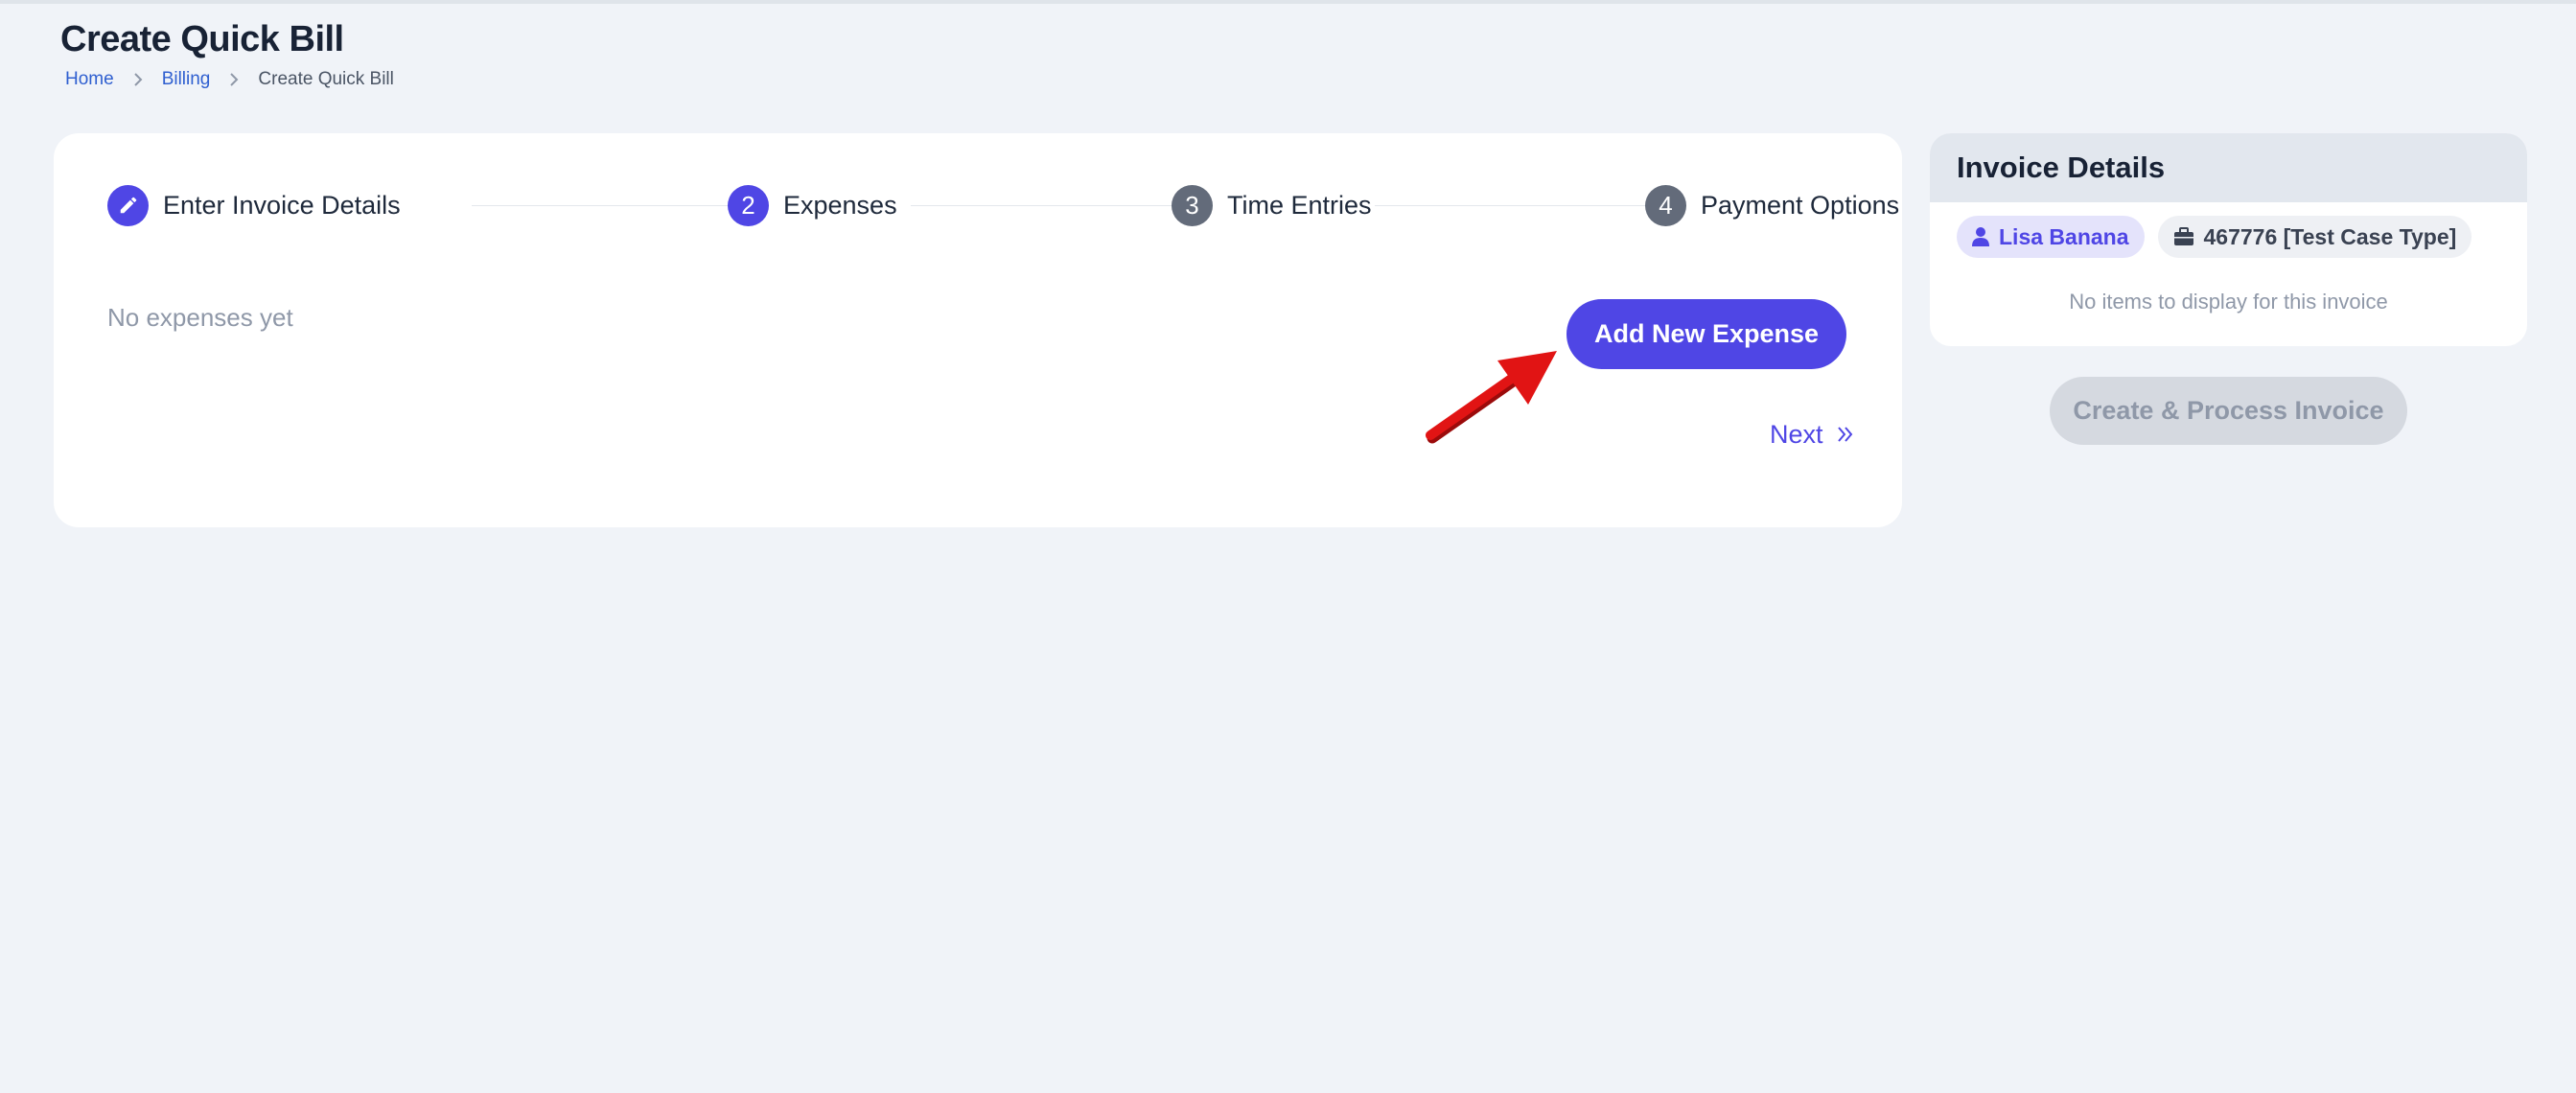  Describe the element at coordinates (202, 39) in the screenshot. I see `page-title: Create Quick Bill` at that location.